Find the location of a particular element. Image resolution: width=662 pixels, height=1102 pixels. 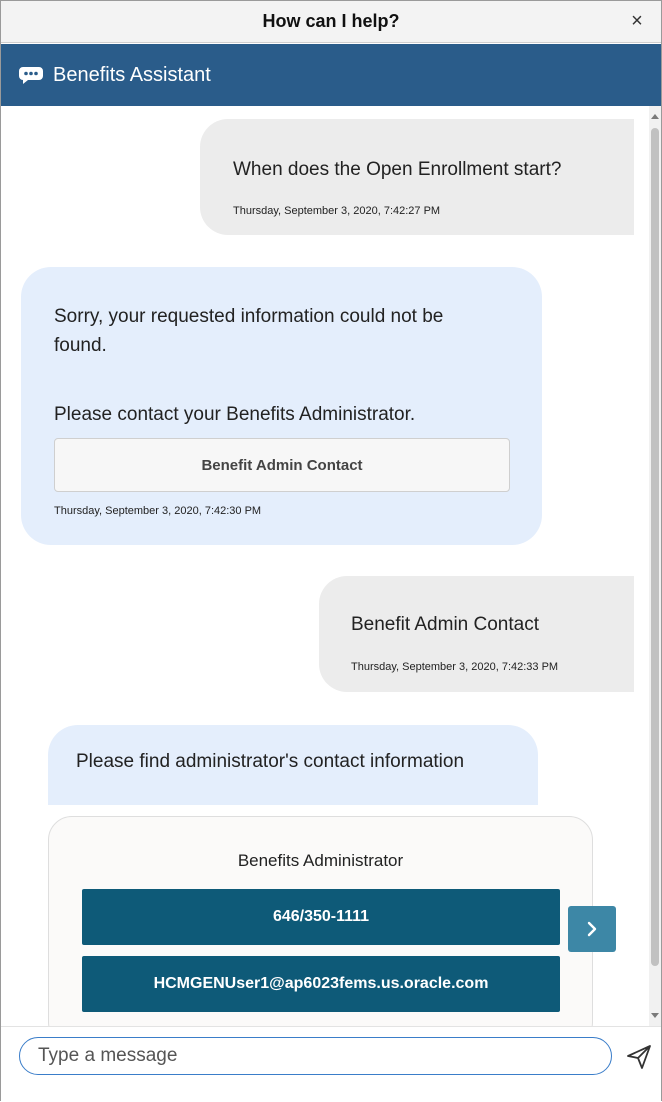

assistant-name: Benefits Assistant is located at coordinates (132, 74).